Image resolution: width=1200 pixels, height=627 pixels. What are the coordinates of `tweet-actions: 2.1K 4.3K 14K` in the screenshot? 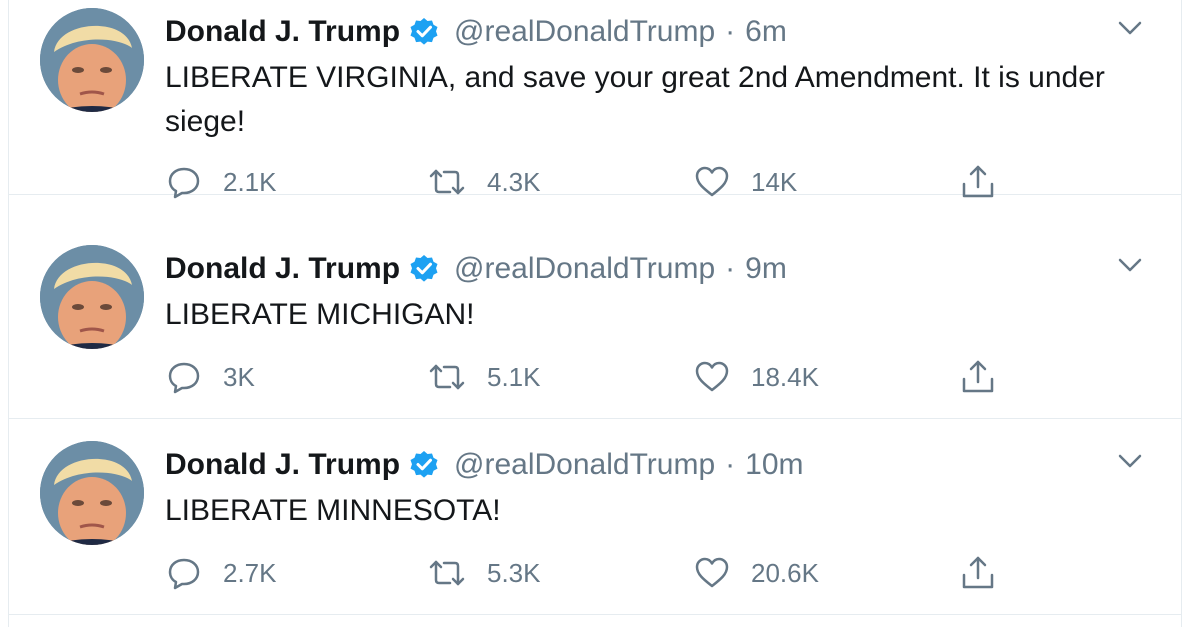 It's located at (615, 182).